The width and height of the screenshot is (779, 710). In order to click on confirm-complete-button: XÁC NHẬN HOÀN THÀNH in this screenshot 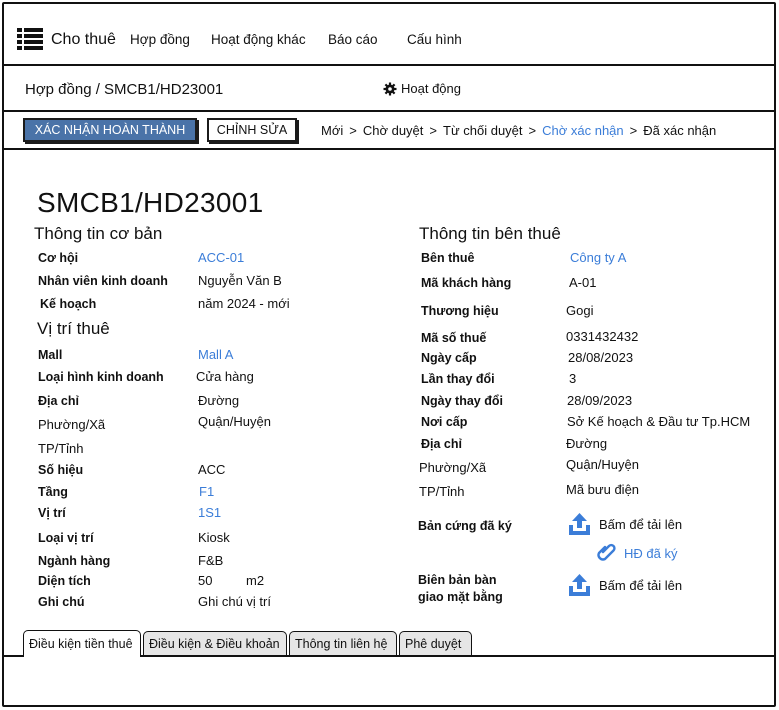, I will do `click(110, 130)`.